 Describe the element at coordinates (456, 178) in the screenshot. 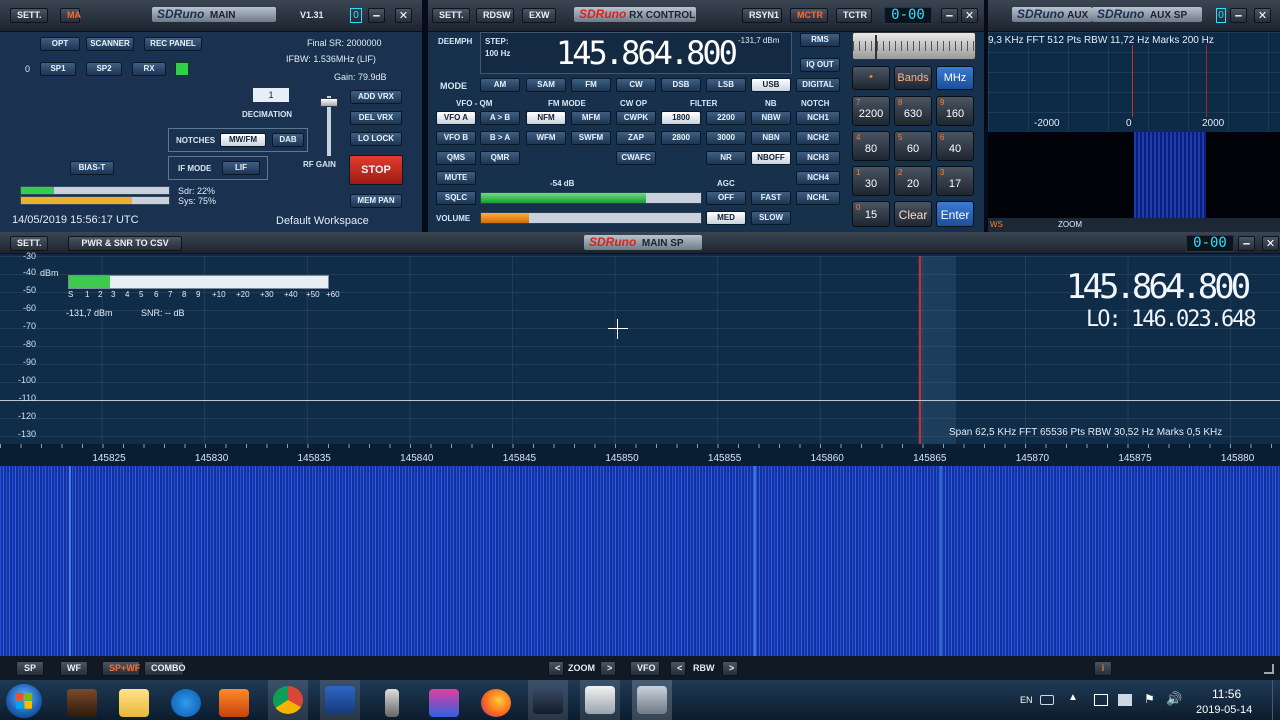

I see `mute-button: MUTE` at that location.